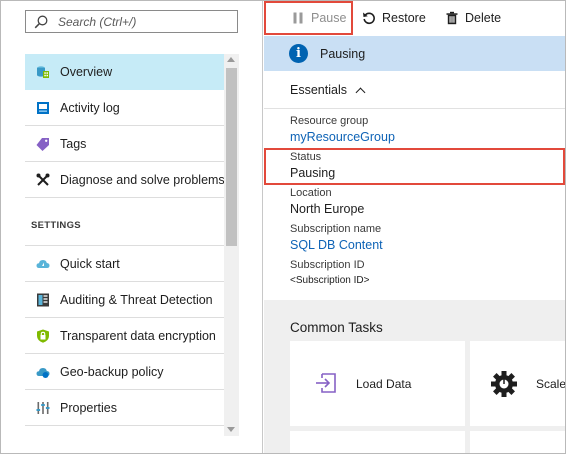 This screenshot has width=566, height=454. Describe the element at coordinates (327, 209) in the screenshot. I see `location-value: North Europe` at that location.